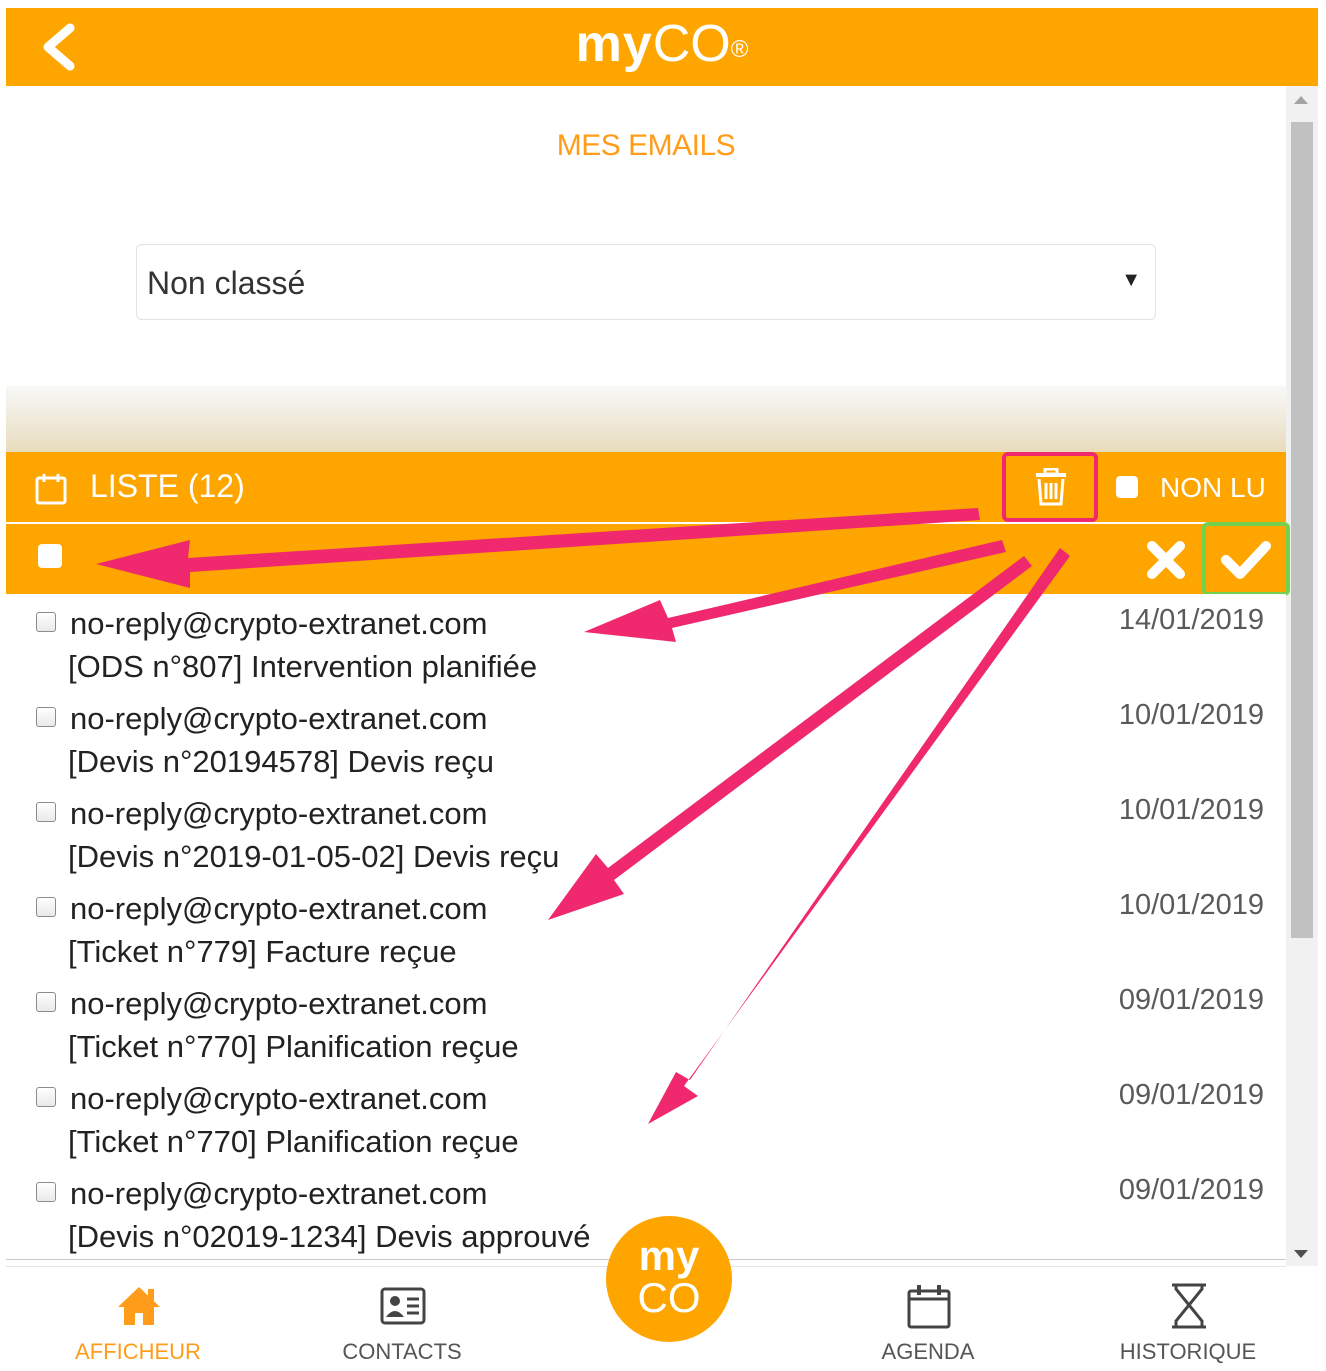 This screenshot has width=1326, height=1371. Describe the element at coordinates (1213, 487) in the screenshot. I see `unread-filter-label: NON LU` at that location.